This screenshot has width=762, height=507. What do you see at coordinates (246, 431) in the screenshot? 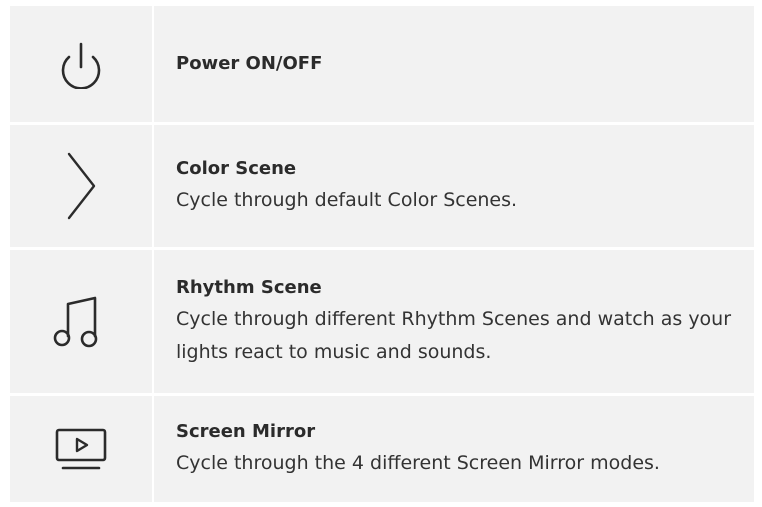
I see `row-title: Screen Mirror` at bounding box center [246, 431].